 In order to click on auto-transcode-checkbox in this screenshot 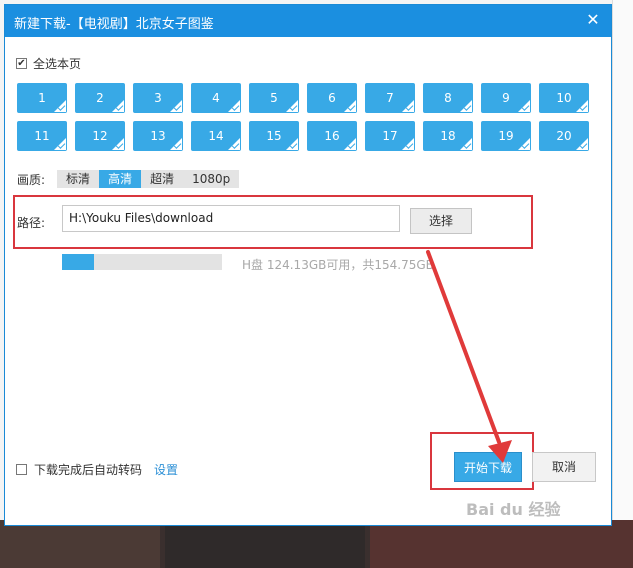, I will do `click(21, 469)`.